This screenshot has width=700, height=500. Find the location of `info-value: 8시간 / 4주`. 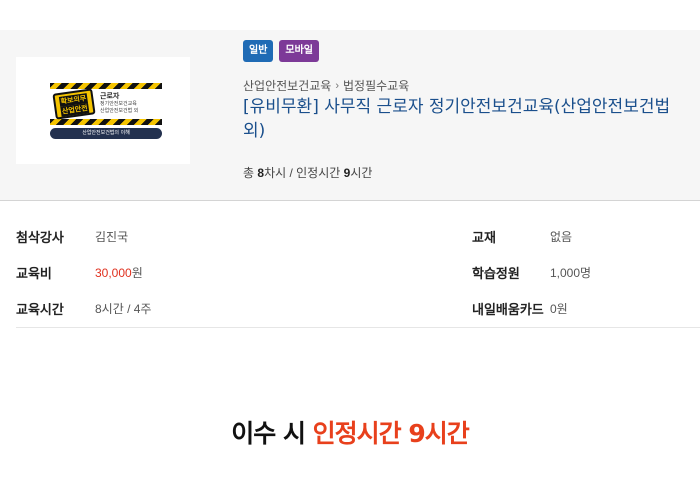

info-value: 8시간 / 4주 is located at coordinates (123, 308).